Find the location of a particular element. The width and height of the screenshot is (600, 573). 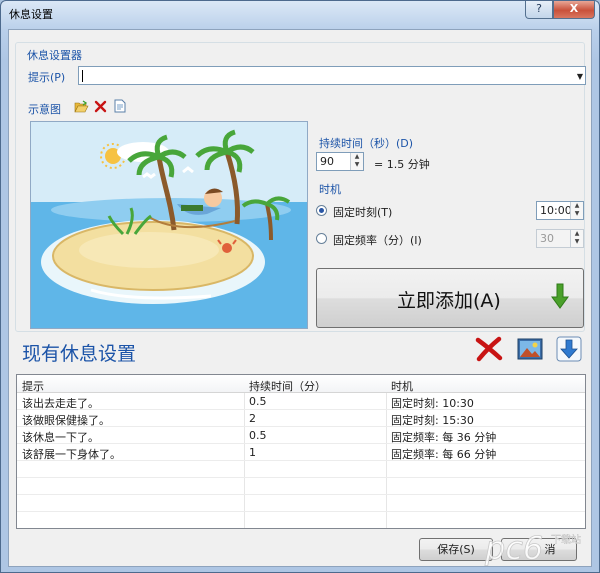

add-now-button: 立即添加(A) is located at coordinates (450, 298).